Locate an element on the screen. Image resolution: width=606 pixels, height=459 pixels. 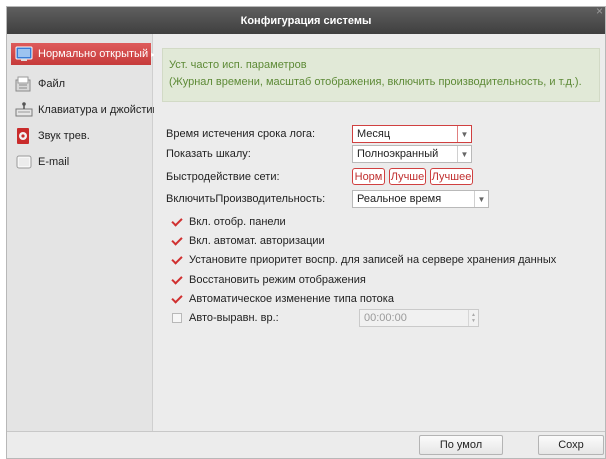
checkbox-show-panel is located at coordinates (177, 222).